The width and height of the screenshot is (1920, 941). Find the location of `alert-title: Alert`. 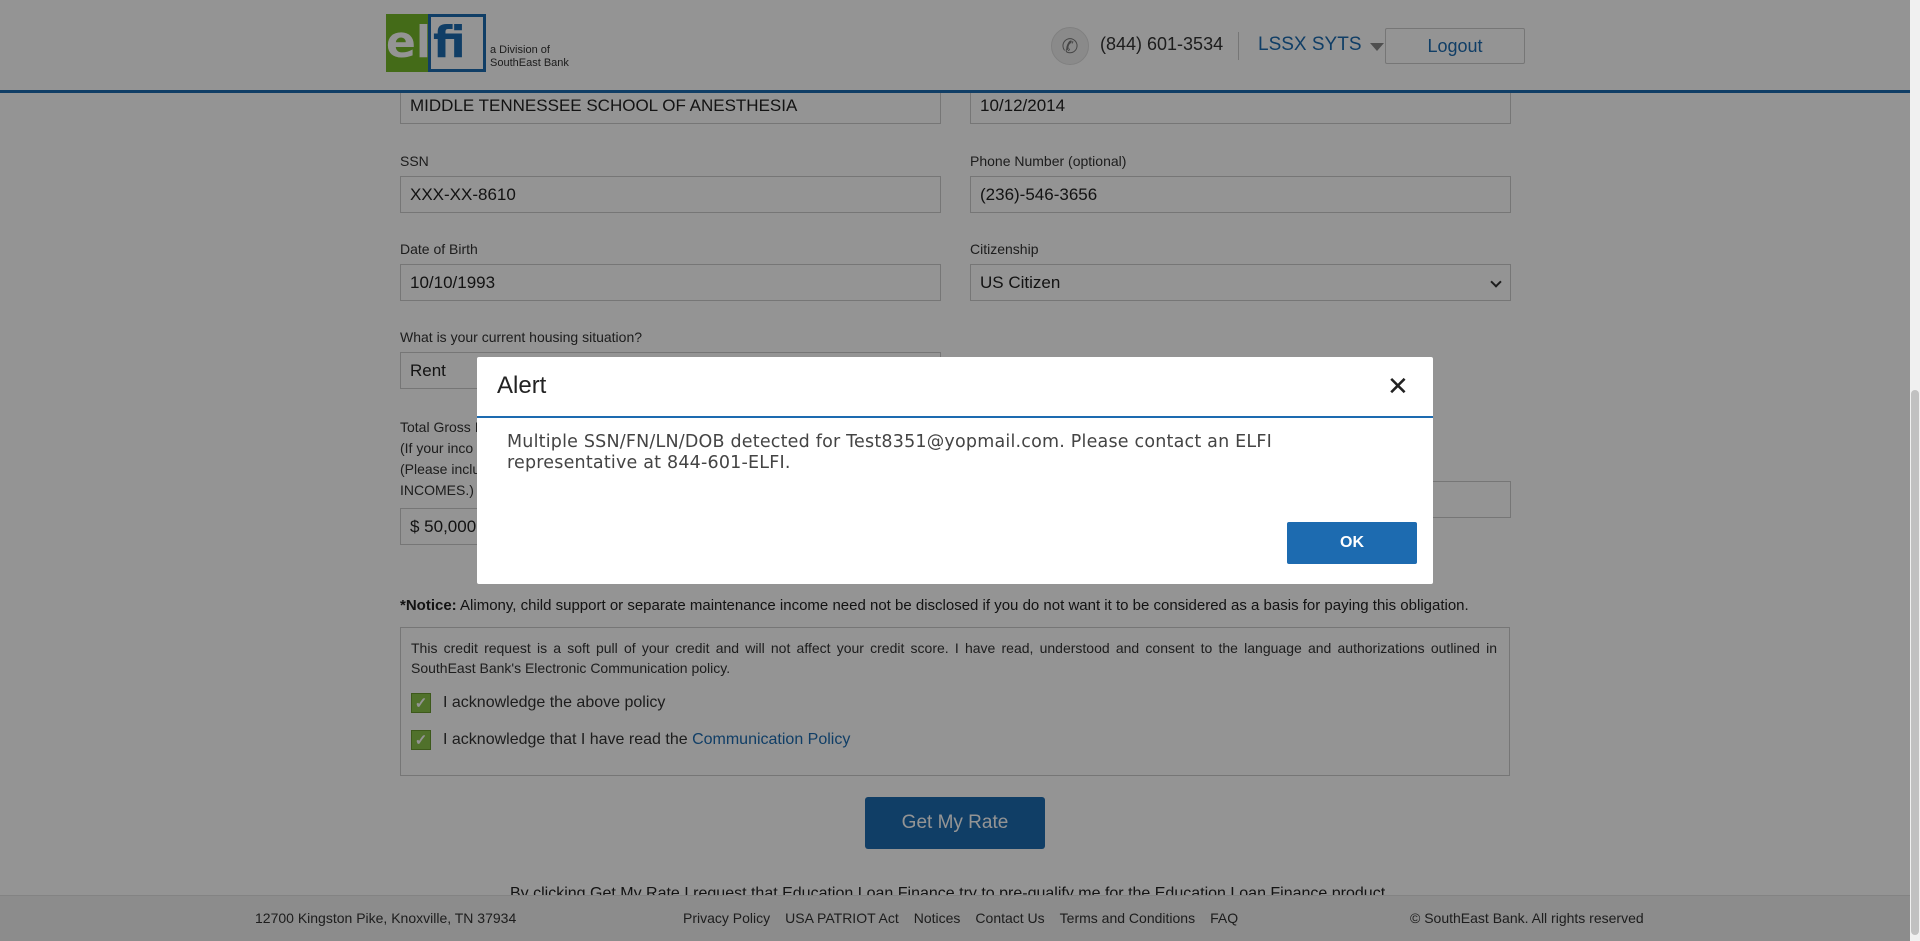

alert-title: Alert is located at coordinates (522, 385).